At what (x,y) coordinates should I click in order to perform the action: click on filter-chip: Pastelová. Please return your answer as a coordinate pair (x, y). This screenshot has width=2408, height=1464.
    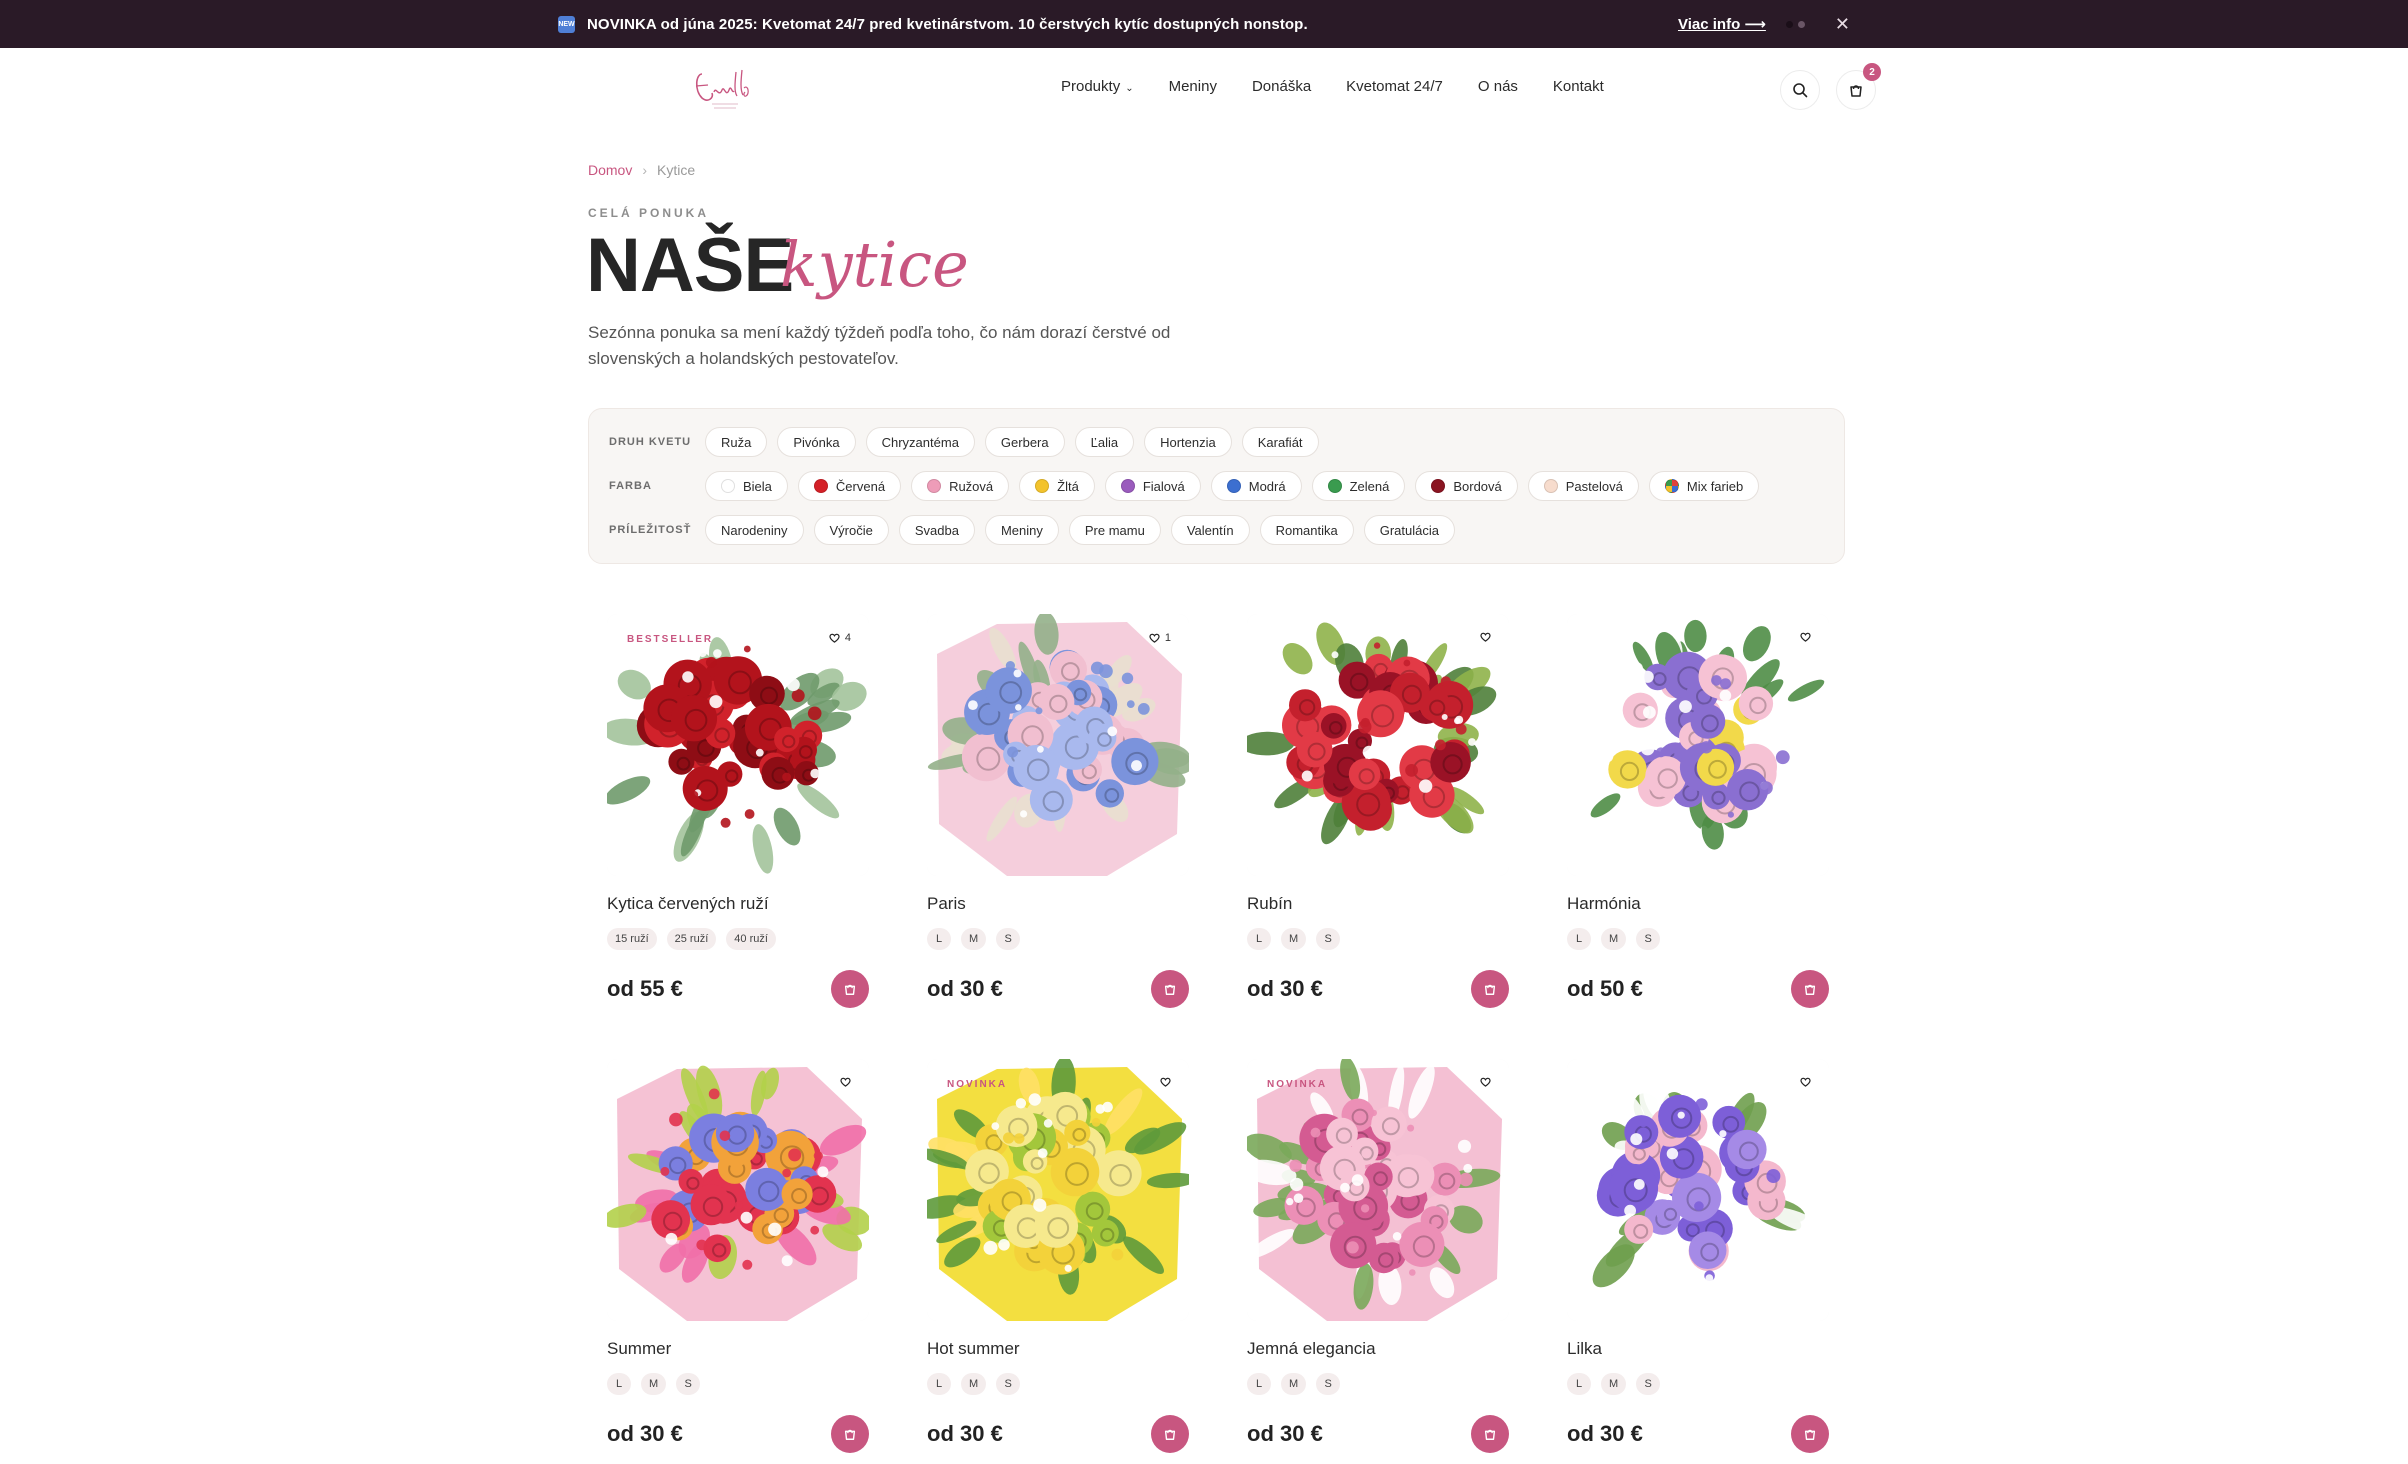
    Looking at the image, I should click on (1583, 486).